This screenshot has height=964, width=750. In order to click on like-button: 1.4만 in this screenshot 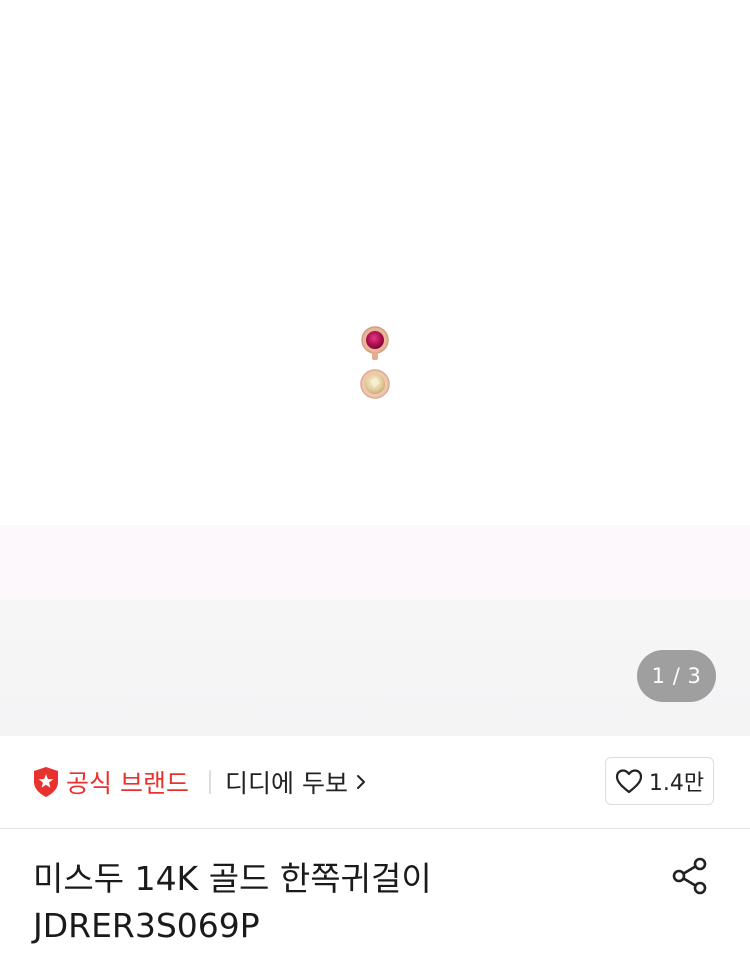, I will do `click(659, 781)`.